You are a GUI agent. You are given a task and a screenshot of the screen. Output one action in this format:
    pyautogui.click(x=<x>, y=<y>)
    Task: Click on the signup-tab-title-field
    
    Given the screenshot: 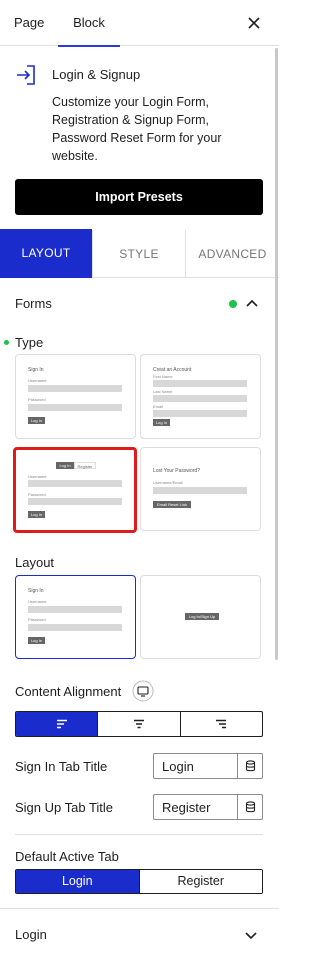 What is the action you would take?
    pyautogui.click(x=208, y=807)
    